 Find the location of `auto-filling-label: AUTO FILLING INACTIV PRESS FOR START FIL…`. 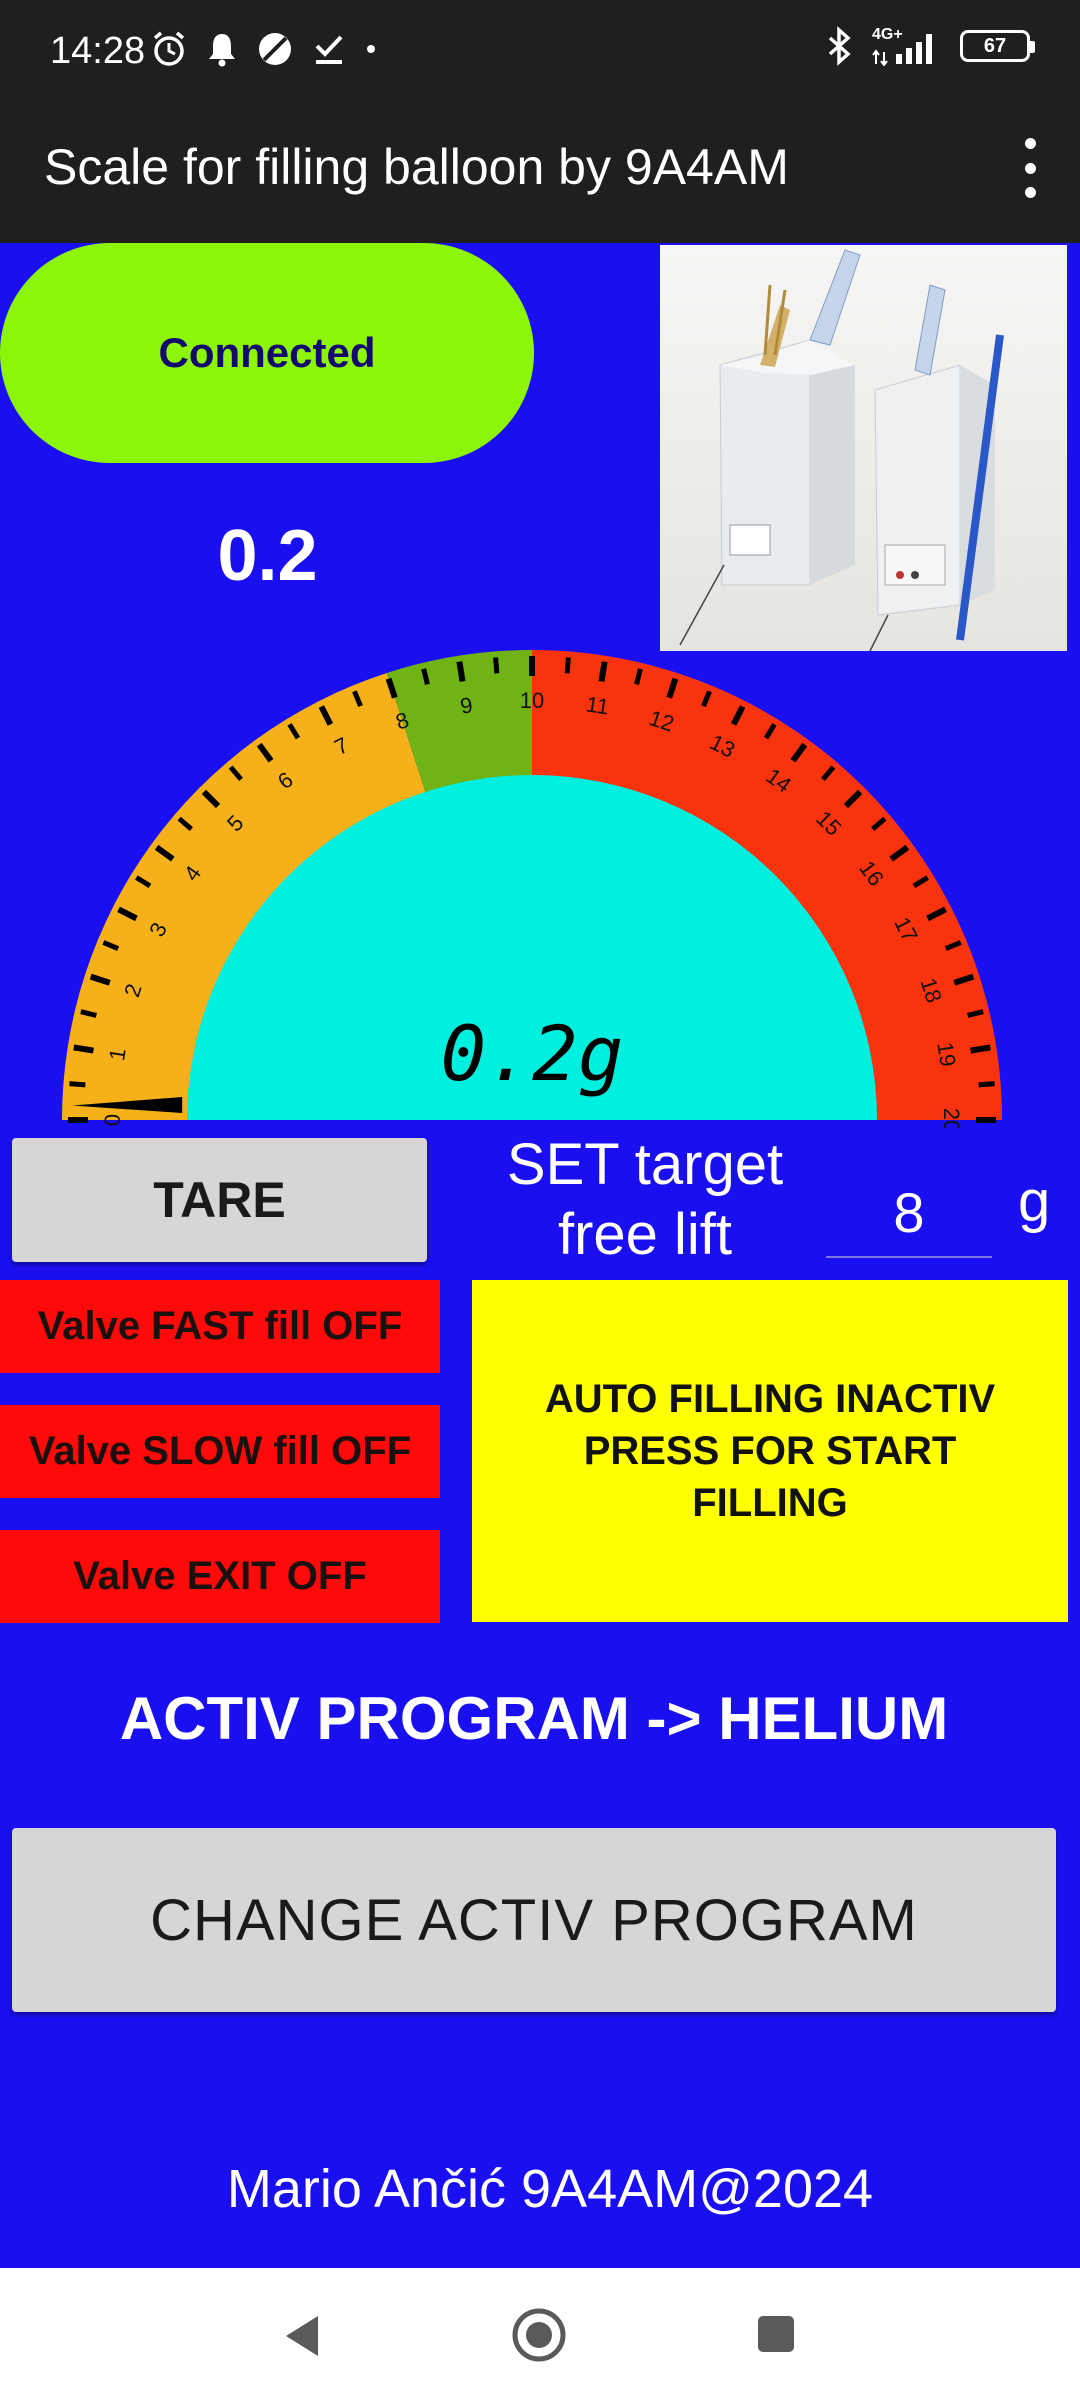

auto-filling-label: AUTO FILLING INACTIV PRESS FOR START FIL… is located at coordinates (770, 1451).